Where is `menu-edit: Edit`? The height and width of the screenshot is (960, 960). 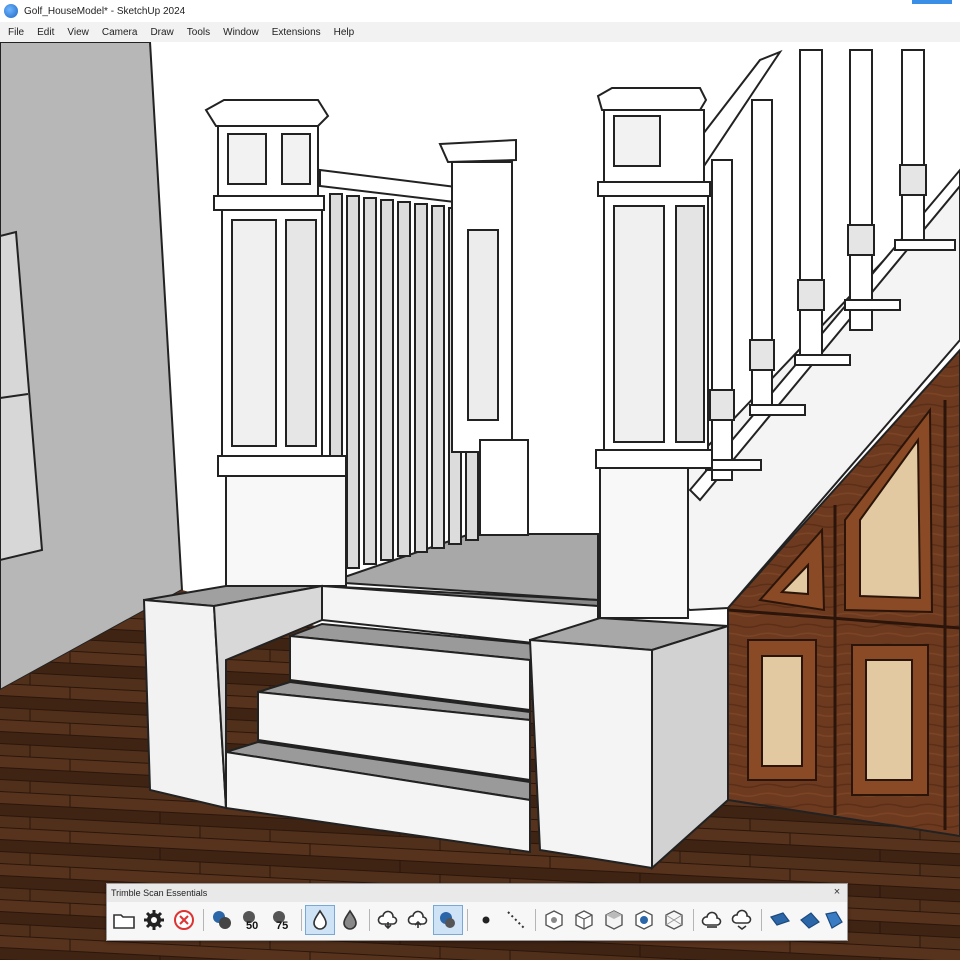 menu-edit: Edit is located at coordinates (44, 32).